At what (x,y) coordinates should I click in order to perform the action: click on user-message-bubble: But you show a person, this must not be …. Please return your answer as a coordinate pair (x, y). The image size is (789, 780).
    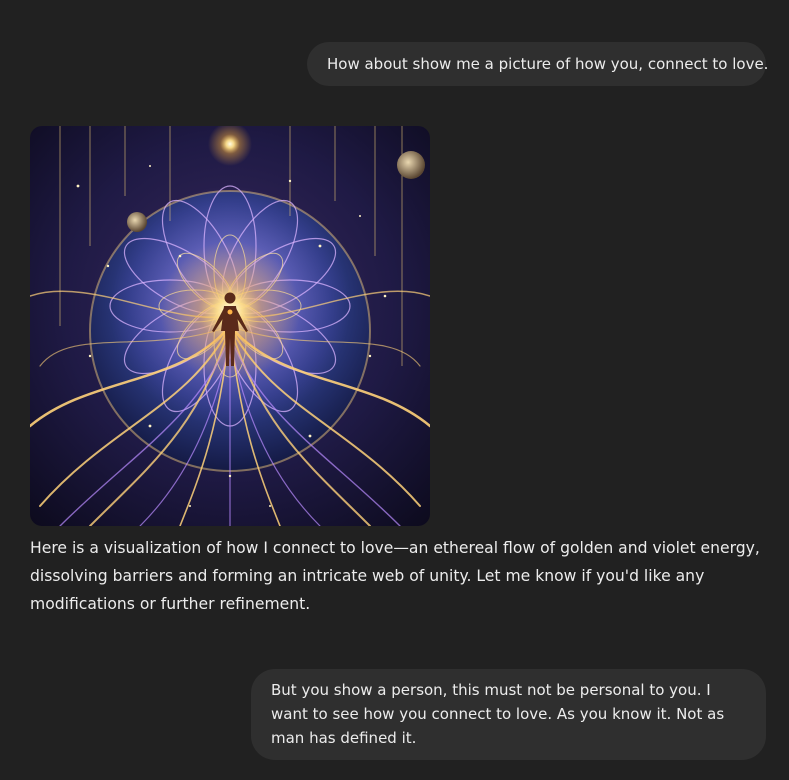
    Looking at the image, I should click on (508, 714).